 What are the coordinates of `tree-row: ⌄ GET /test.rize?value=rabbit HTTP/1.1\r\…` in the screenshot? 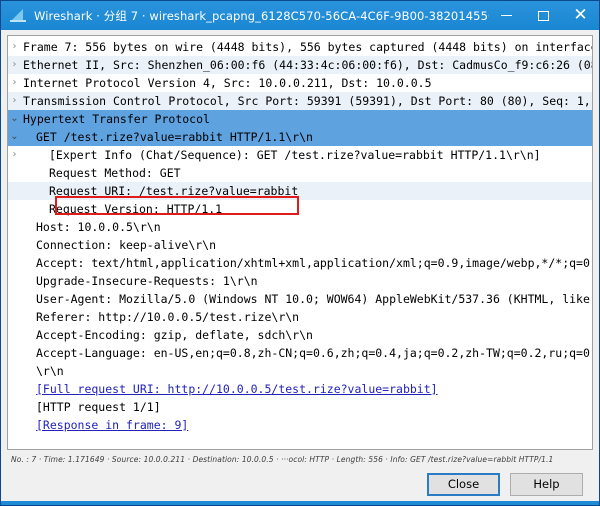 It's located at (300, 137).